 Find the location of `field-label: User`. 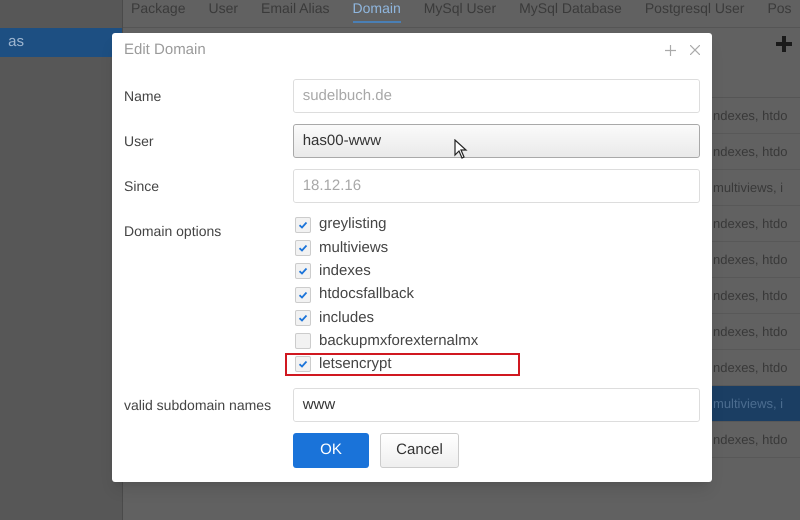

field-label: User is located at coordinates (139, 141).